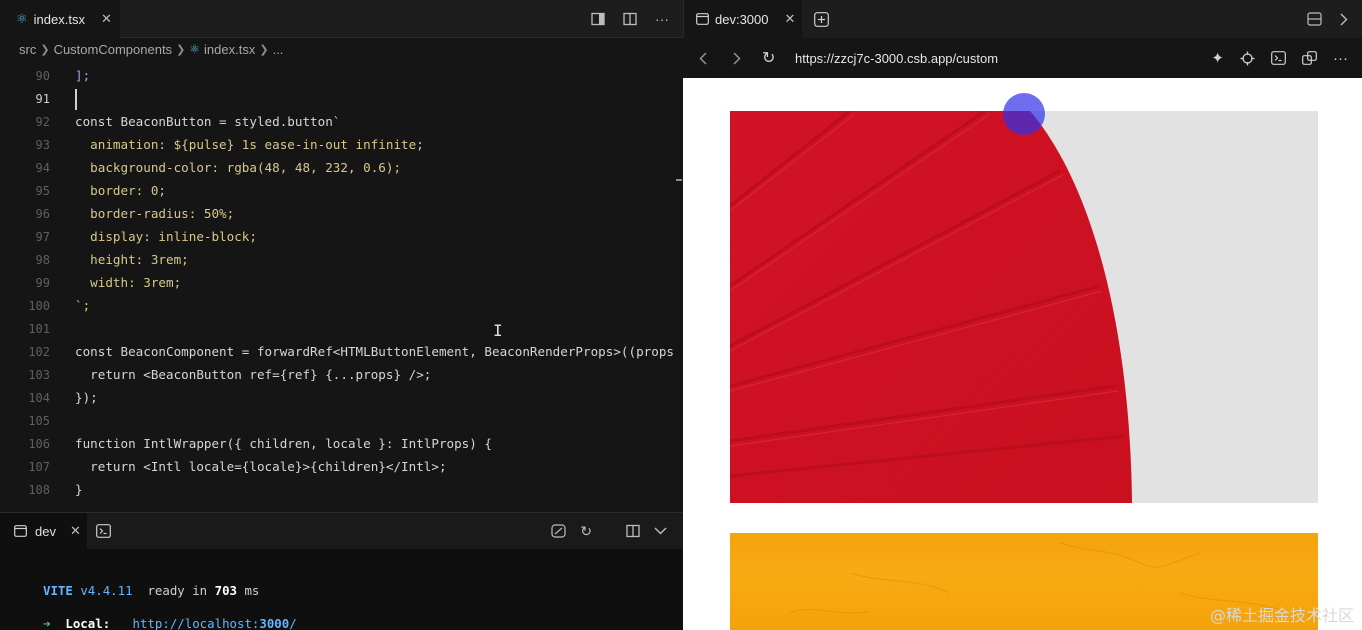 The height and width of the screenshot is (630, 1362). I want to click on code-line: 97 display: inline-block;, so click(341, 236).